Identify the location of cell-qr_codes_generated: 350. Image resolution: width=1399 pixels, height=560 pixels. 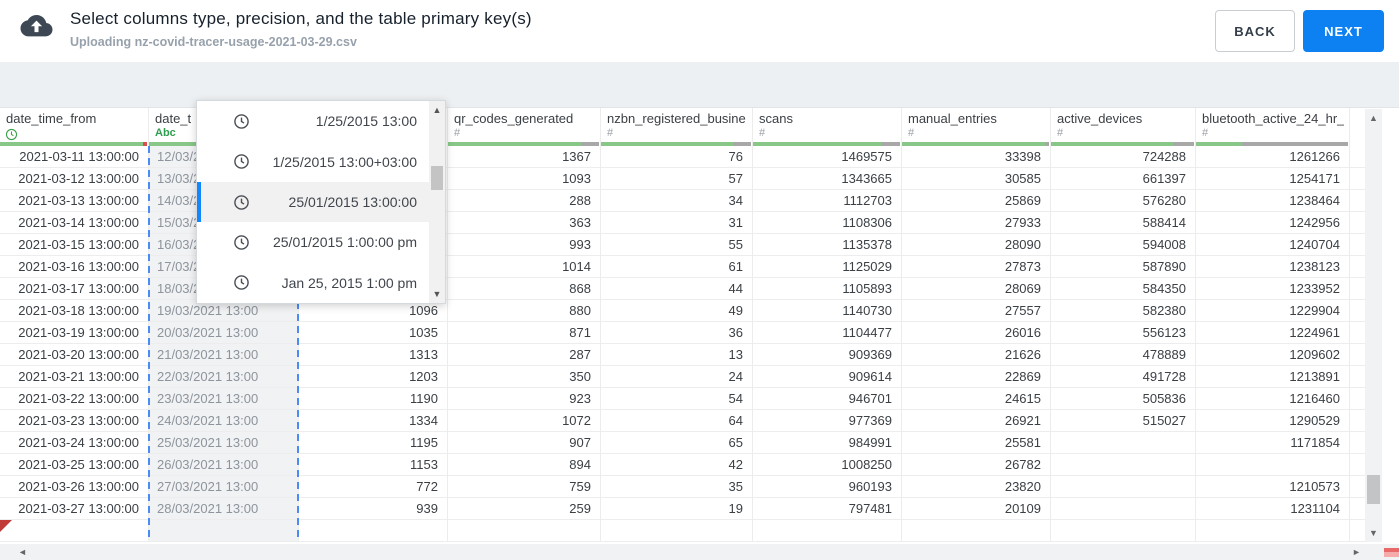
(524, 376).